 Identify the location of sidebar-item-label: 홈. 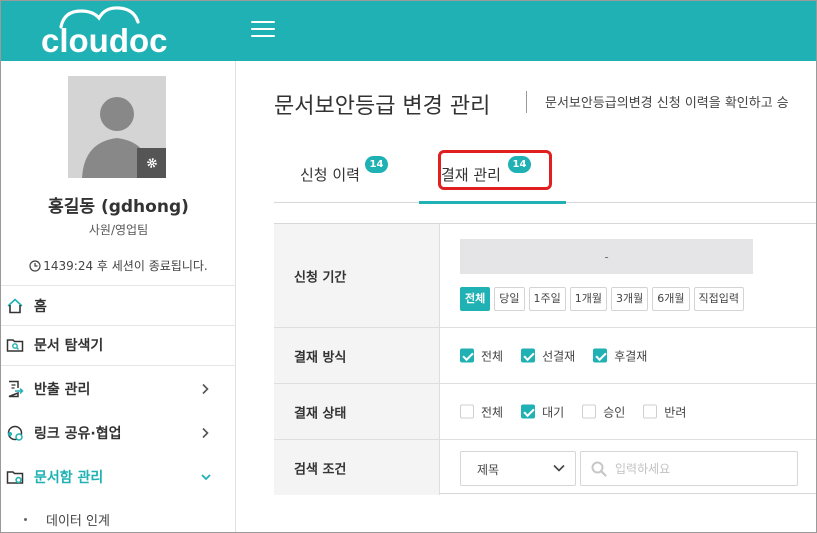
(40, 307).